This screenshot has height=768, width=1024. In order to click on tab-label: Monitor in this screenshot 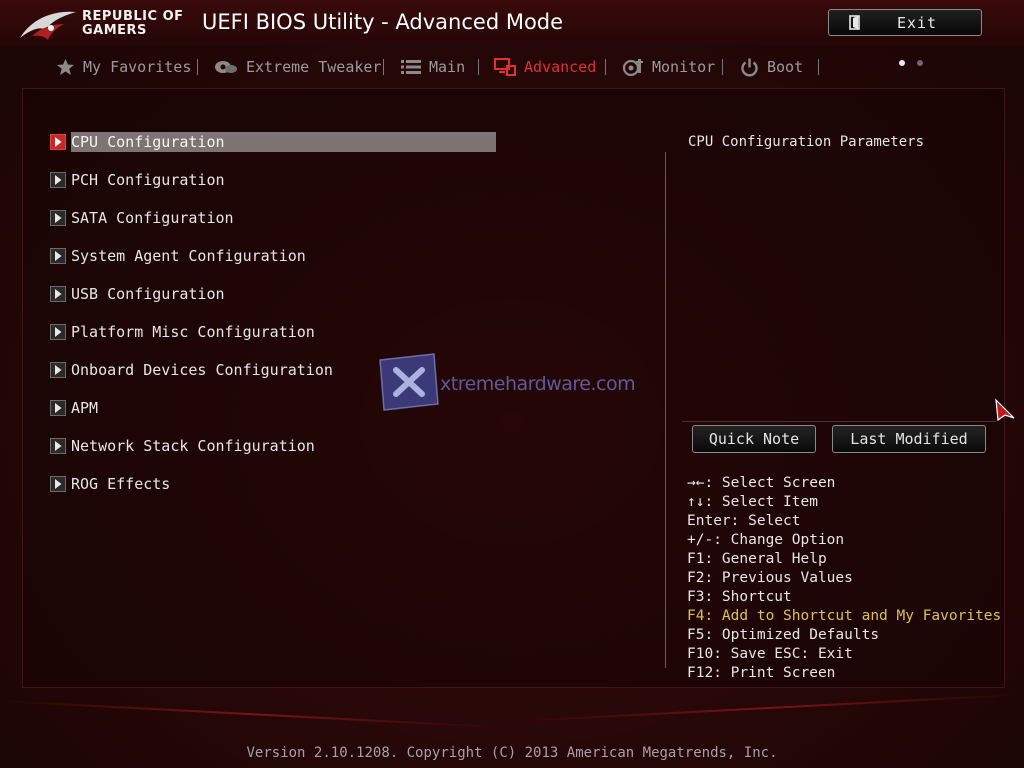, I will do `click(684, 67)`.